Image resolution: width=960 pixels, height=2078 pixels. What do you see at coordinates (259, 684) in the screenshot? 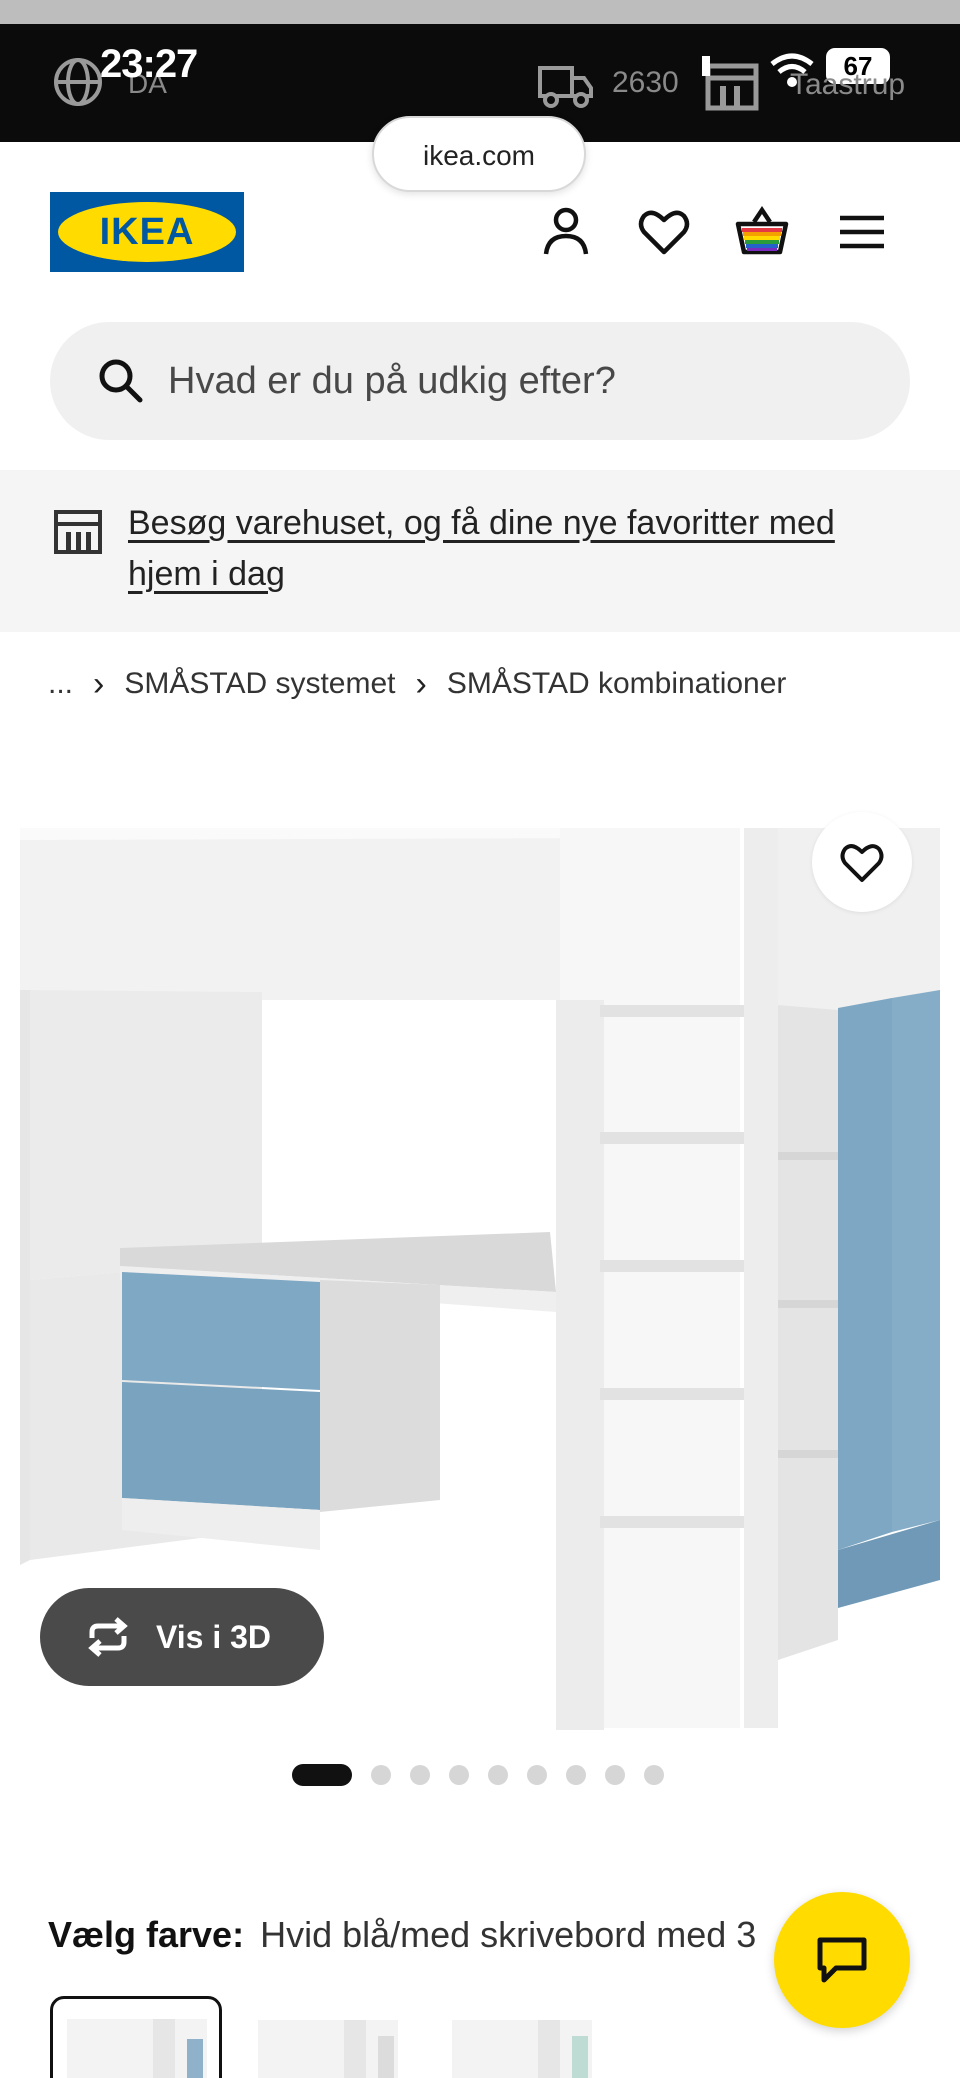
I see `breadcrumb-item: SMÅSTAD systemet` at bounding box center [259, 684].